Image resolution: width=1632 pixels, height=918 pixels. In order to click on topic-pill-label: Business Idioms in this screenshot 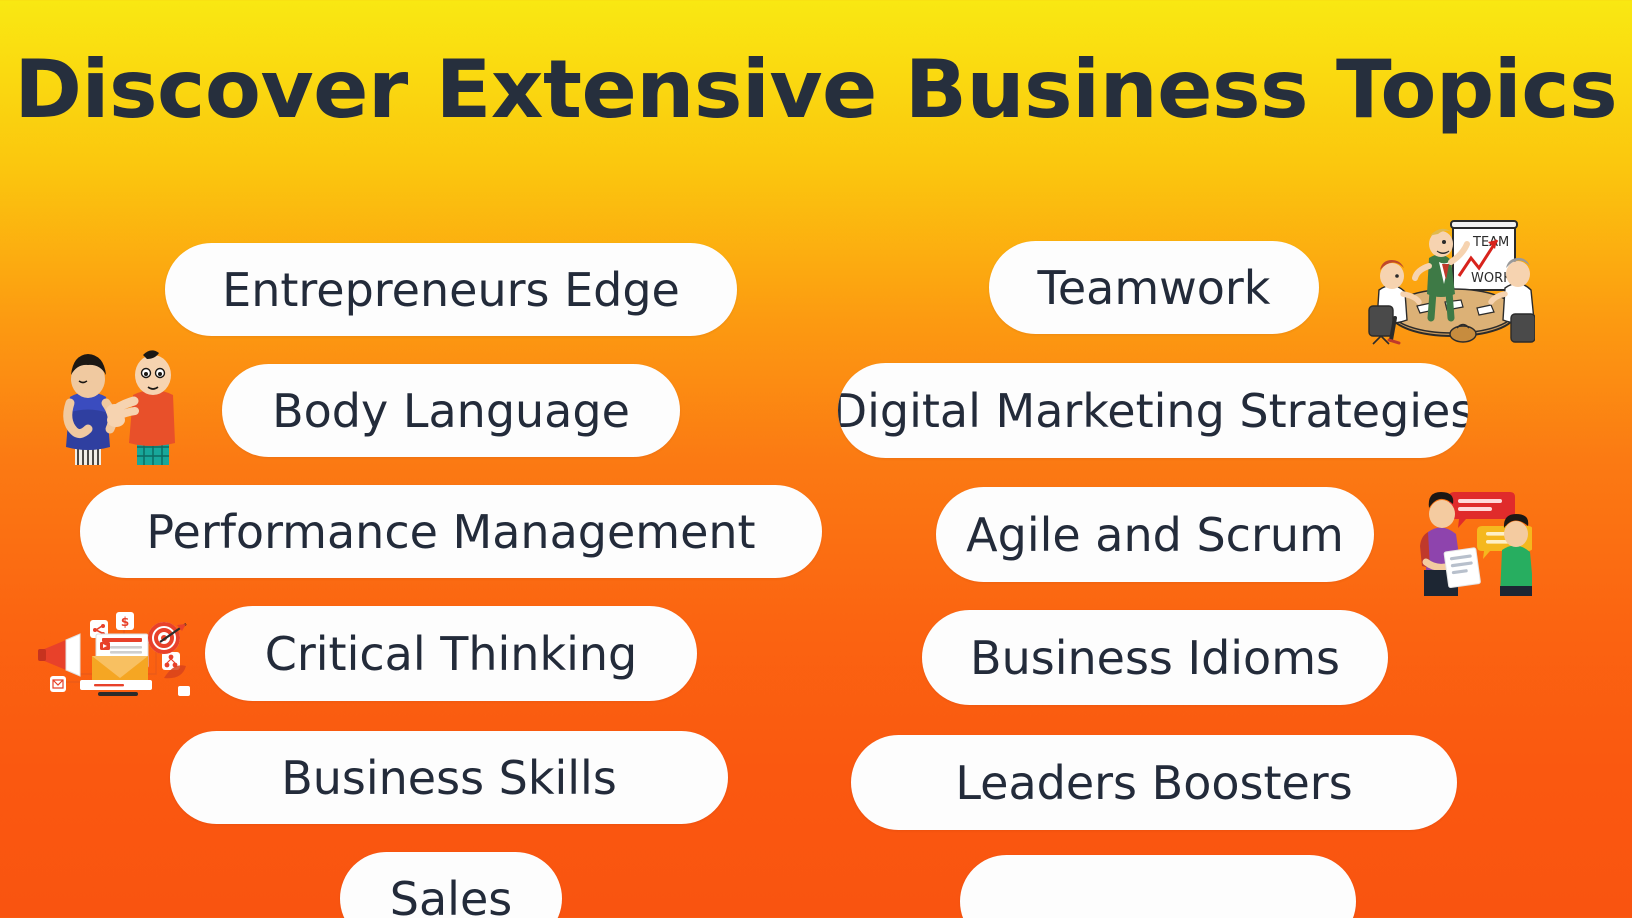, I will do `click(1155, 657)`.